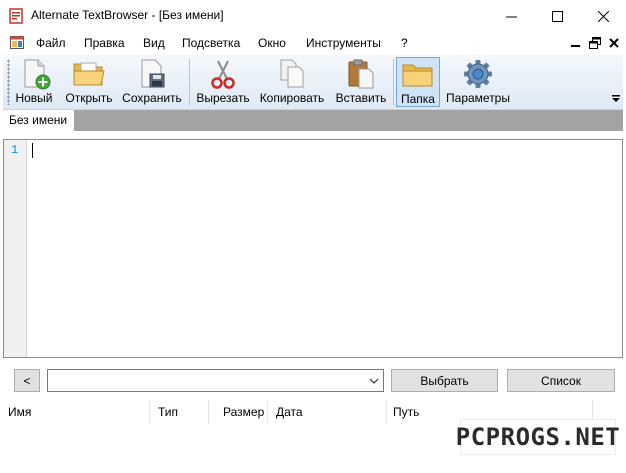  I want to click on cut-button-label: Вырезать, so click(223, 98).